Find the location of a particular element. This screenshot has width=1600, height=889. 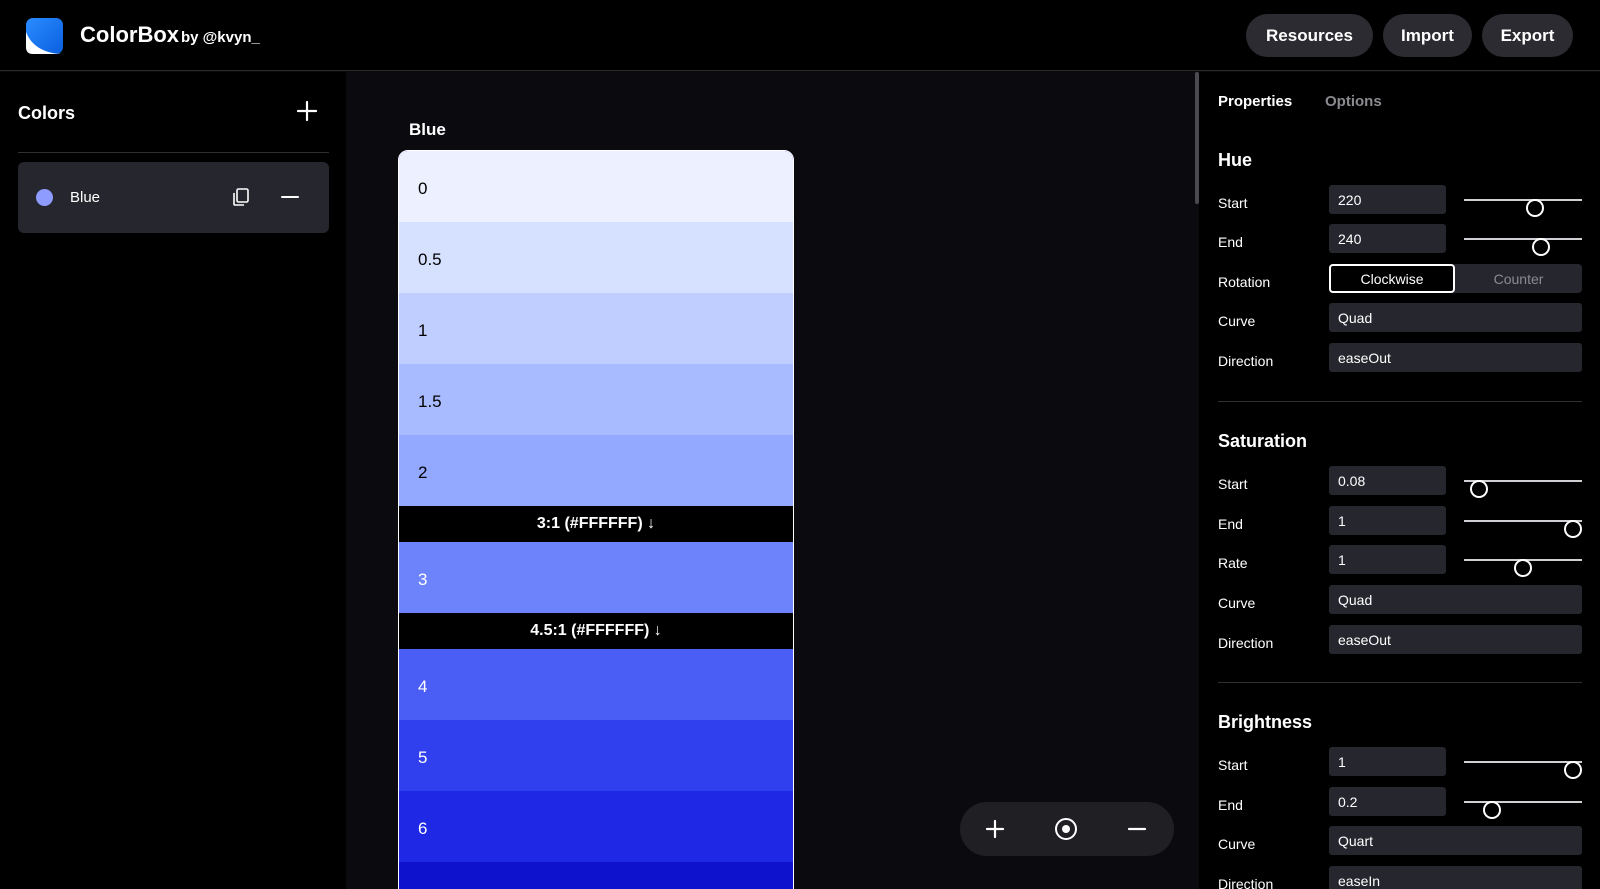

hue-curve-select is located at coordinates (1455, 317).